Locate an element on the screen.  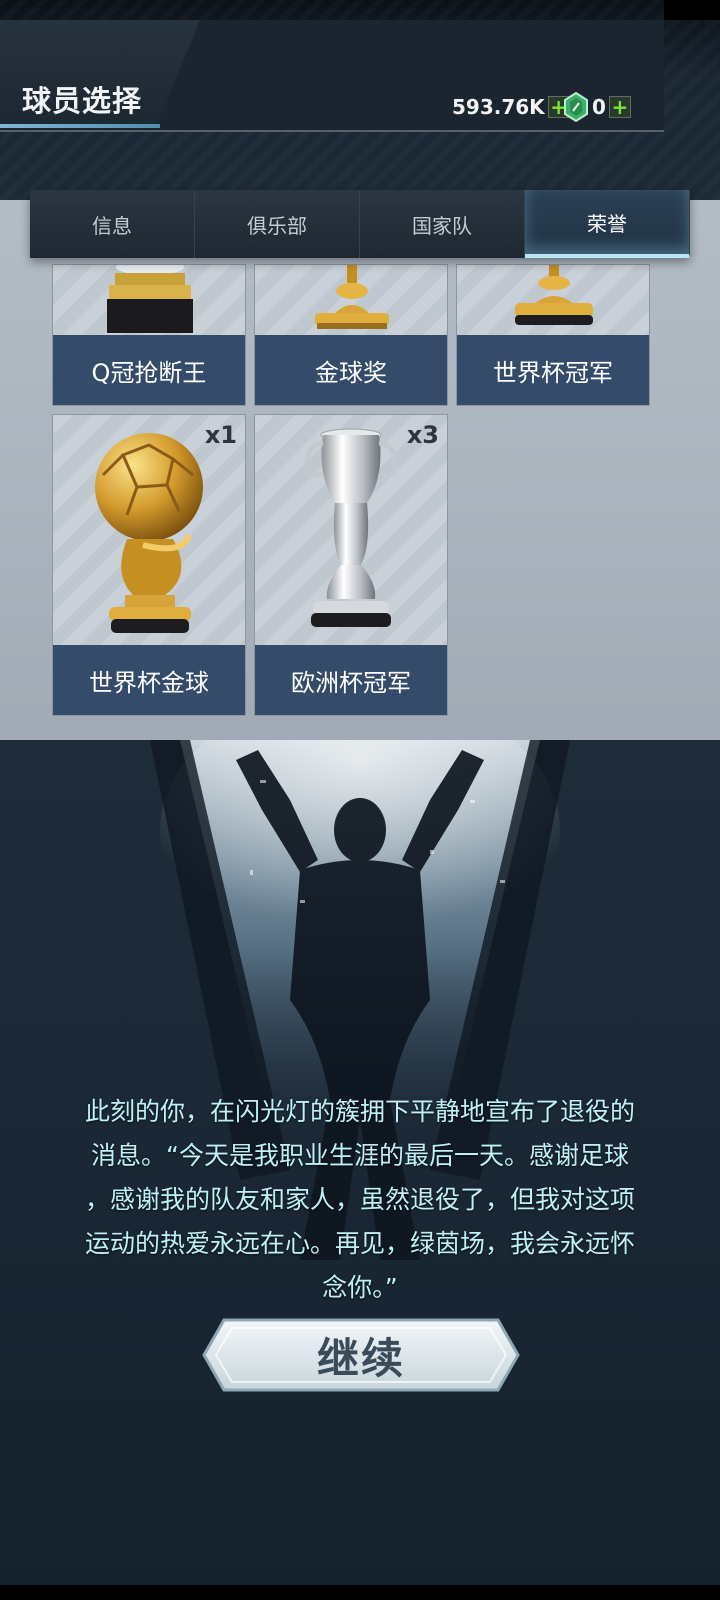
continue-label: 继续 is located at coordinates (360, 1358).